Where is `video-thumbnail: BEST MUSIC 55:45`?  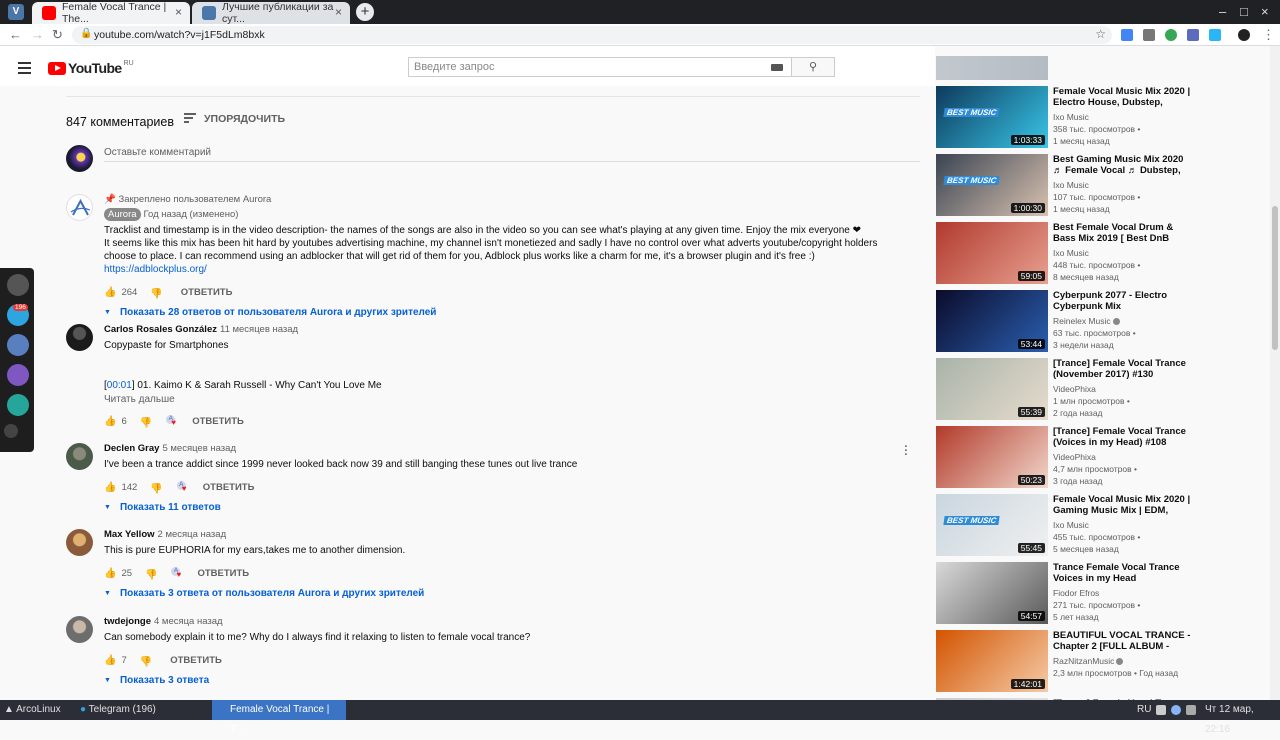 video-thumbnail: BEST MUSIC 55:45 is located at coordinates (992, 525).